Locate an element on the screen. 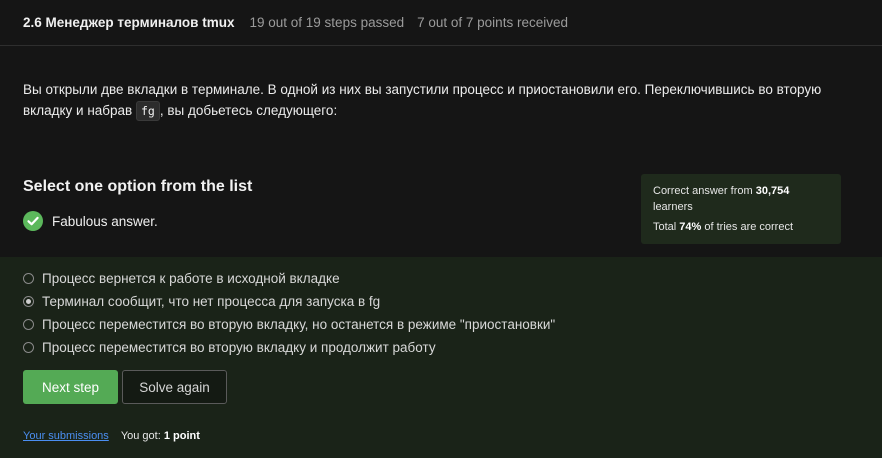  score-value: 1 point is located at coordinates (181, 436).